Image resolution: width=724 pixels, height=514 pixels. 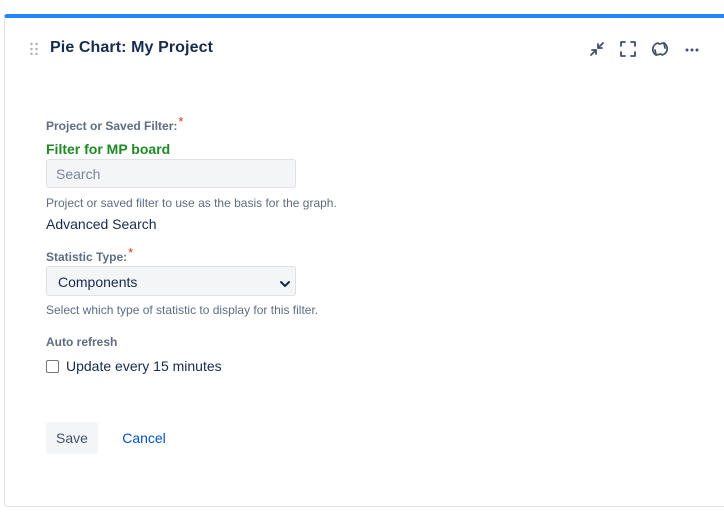 I want to click on project-filter-label-text: Project or Saved Filter:, so click(x=112, y=126).